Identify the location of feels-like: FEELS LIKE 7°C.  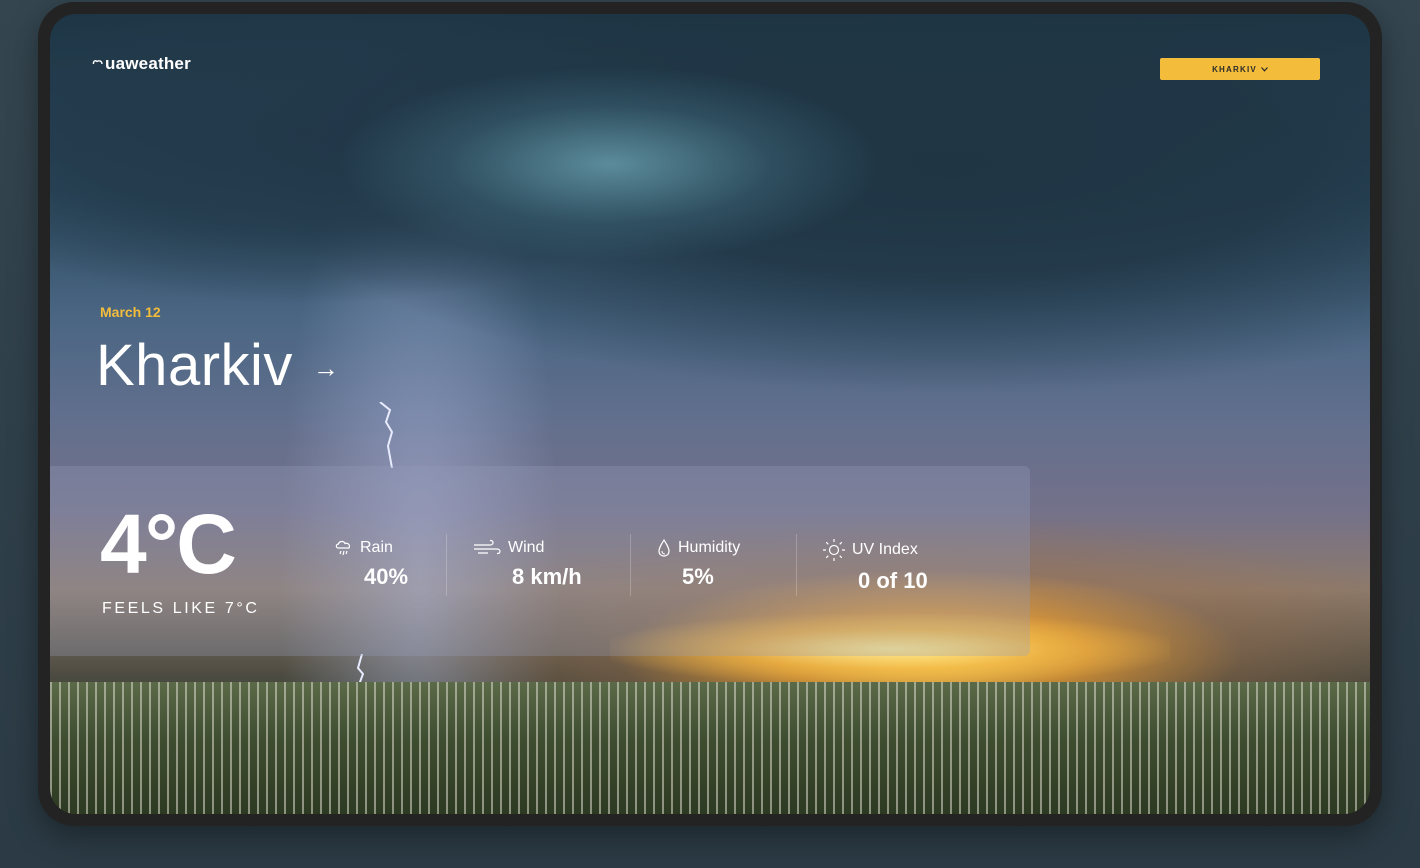
(181, 608).